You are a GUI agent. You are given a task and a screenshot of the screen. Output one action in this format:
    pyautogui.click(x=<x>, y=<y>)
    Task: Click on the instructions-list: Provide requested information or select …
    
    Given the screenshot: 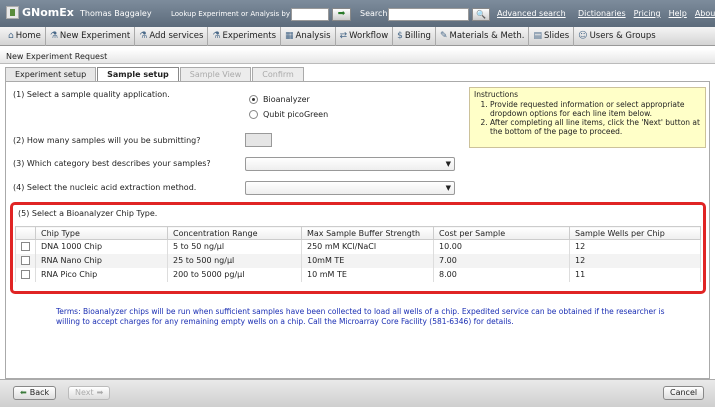 What is the action you would take?
    pyautogui.click(x=587, y=118)
    